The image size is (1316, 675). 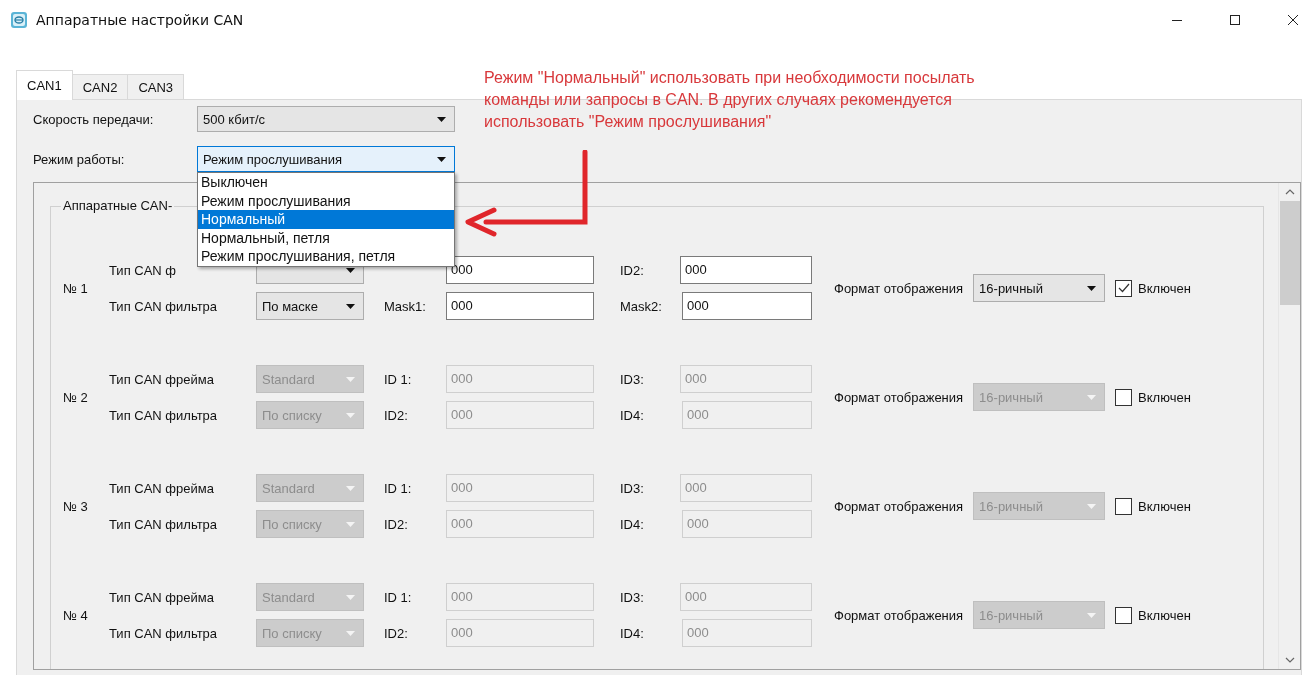 What do you see at coordinates (326, 159) in the screenshot?
I see `dropdown: Режим прослушивания` at bounding box center [326, 159].